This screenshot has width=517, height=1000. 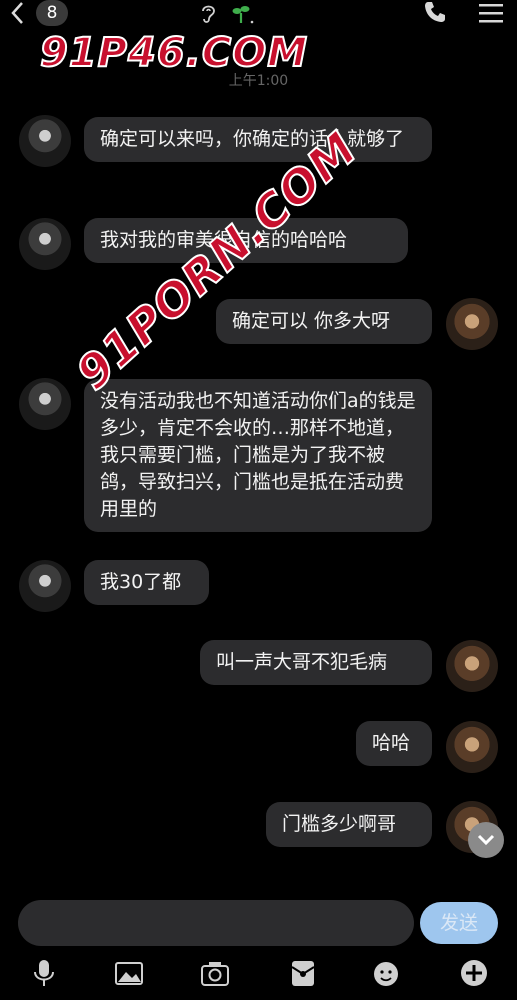 What do you see at coordinates (208, 13) in the screenshot?
I see `earpiece-icon` at bounding box center [208, 13].